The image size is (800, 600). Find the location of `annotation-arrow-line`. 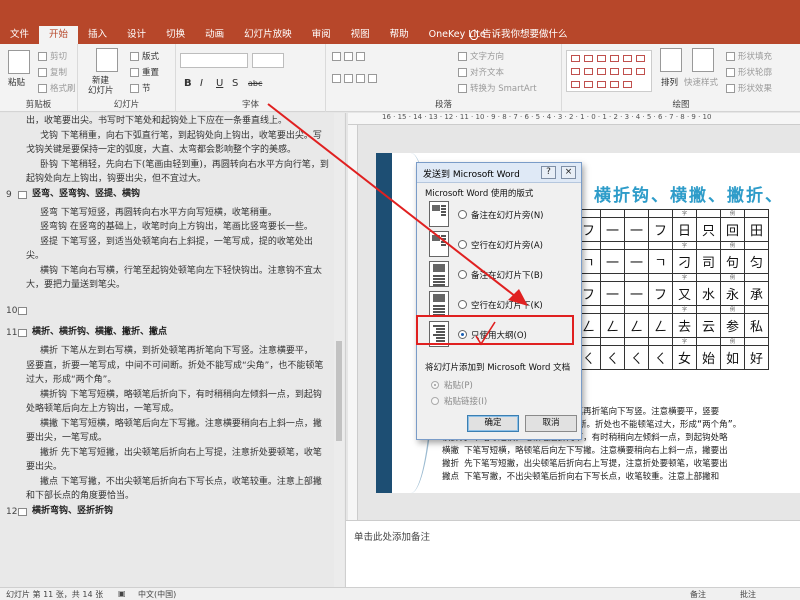

annotation-arrow-line is located at coordinates (394, 202).